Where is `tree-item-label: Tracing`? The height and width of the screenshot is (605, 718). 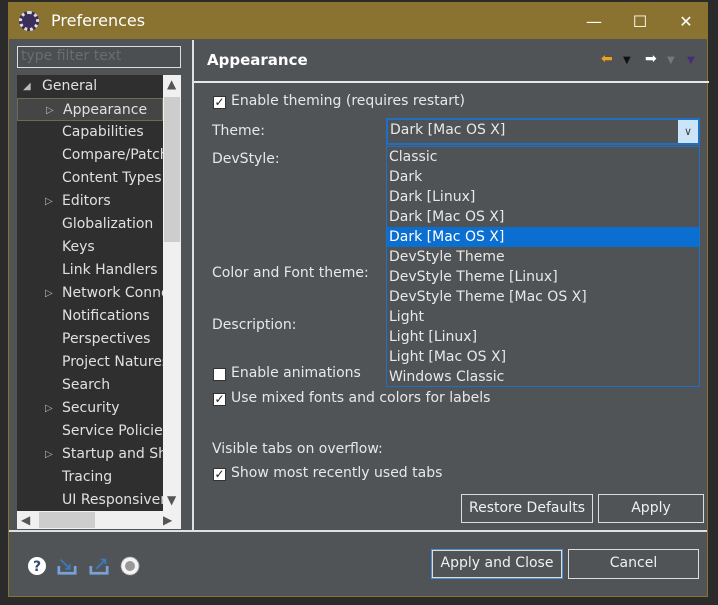 tree-item-label: Tracing is located at coordinates (87, 477).